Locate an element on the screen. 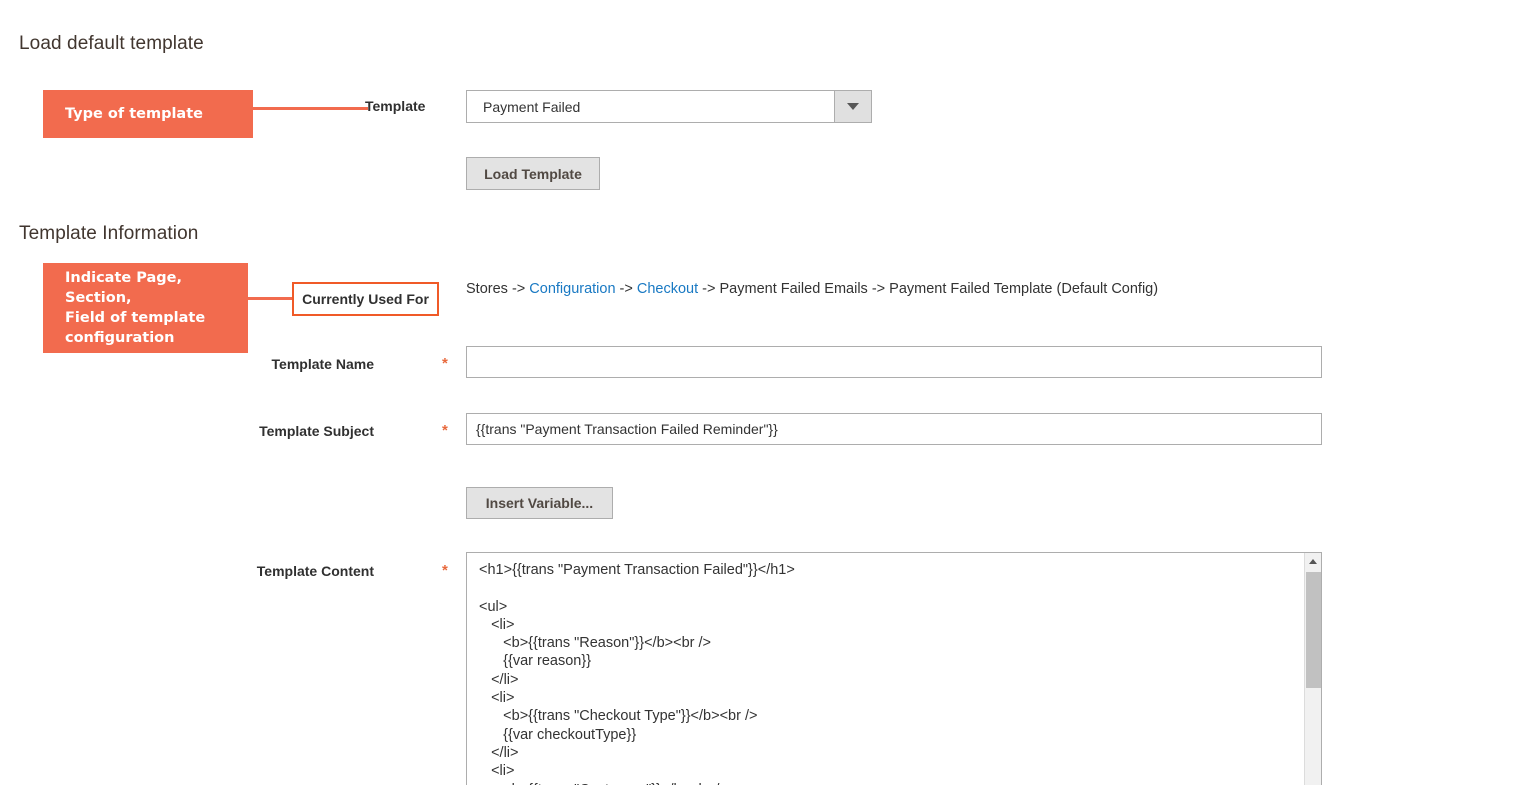  chevron-down-icon is located at coordinates (852, 106).